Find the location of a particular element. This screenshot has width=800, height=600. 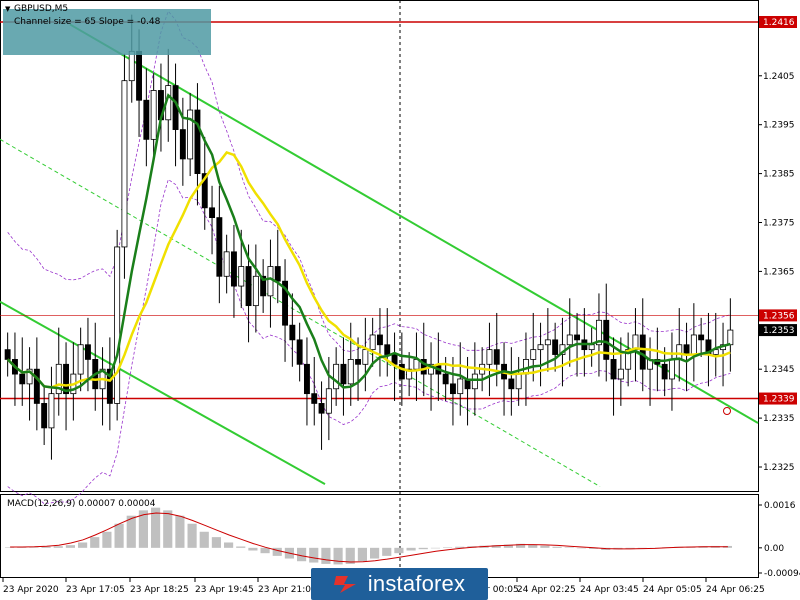

y-tick-label: 1.2375 is located at coordinates (779, 223).